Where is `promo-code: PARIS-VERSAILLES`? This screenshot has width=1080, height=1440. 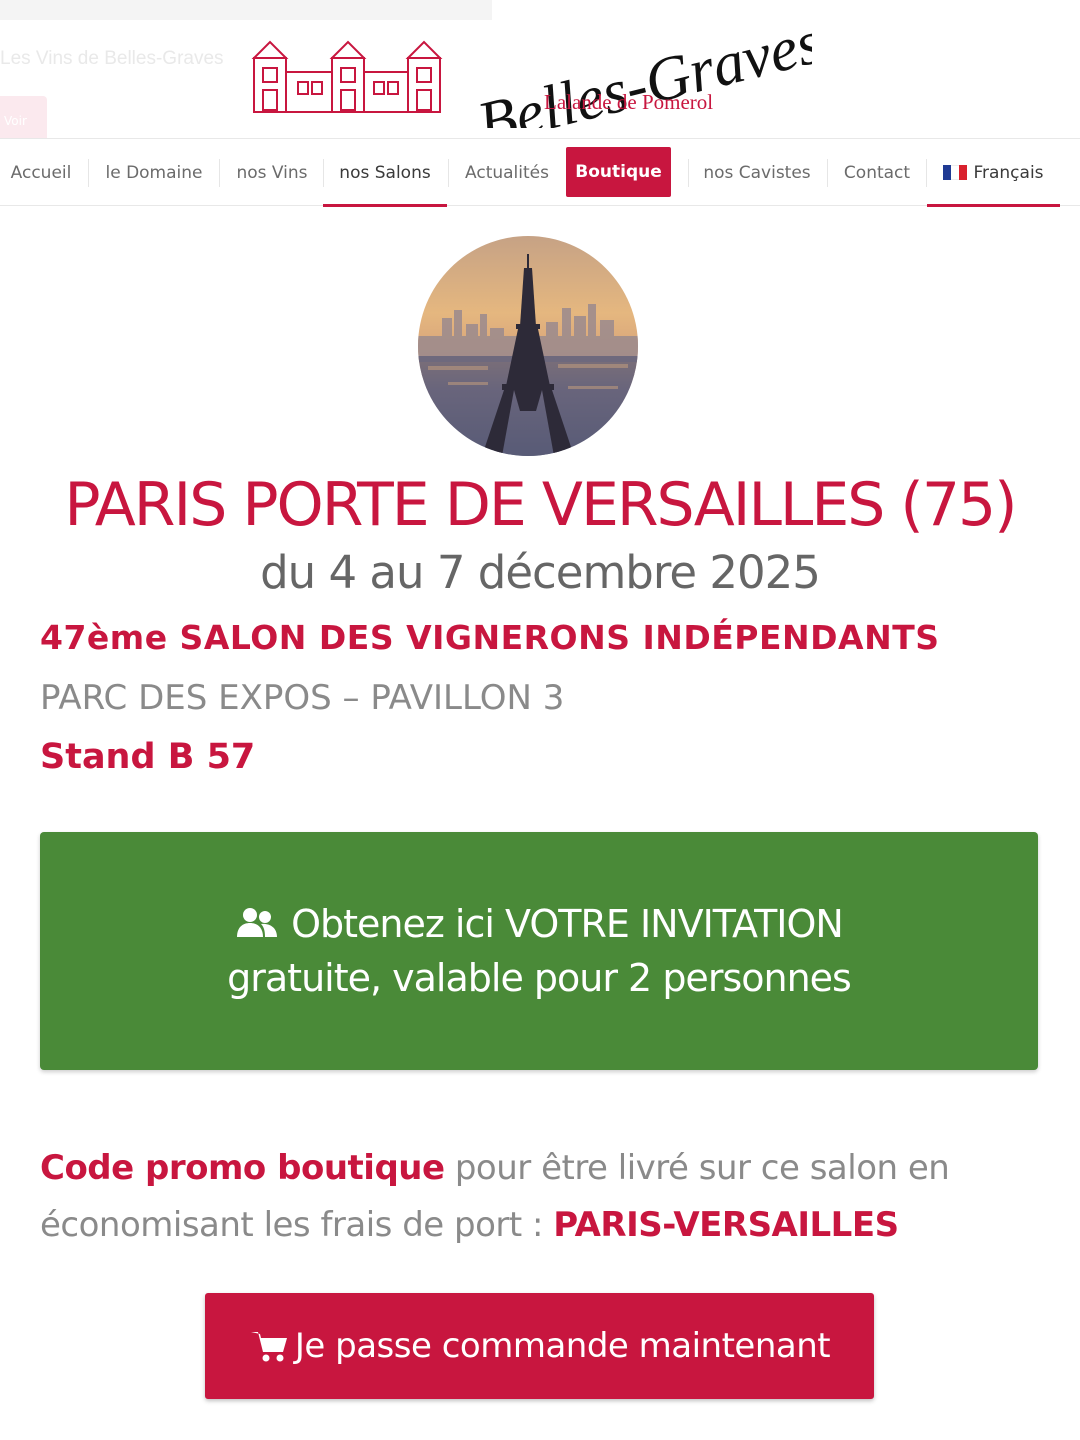
promo-code: PARIS-VERSAILLES is located at coordinates (726, 1225).